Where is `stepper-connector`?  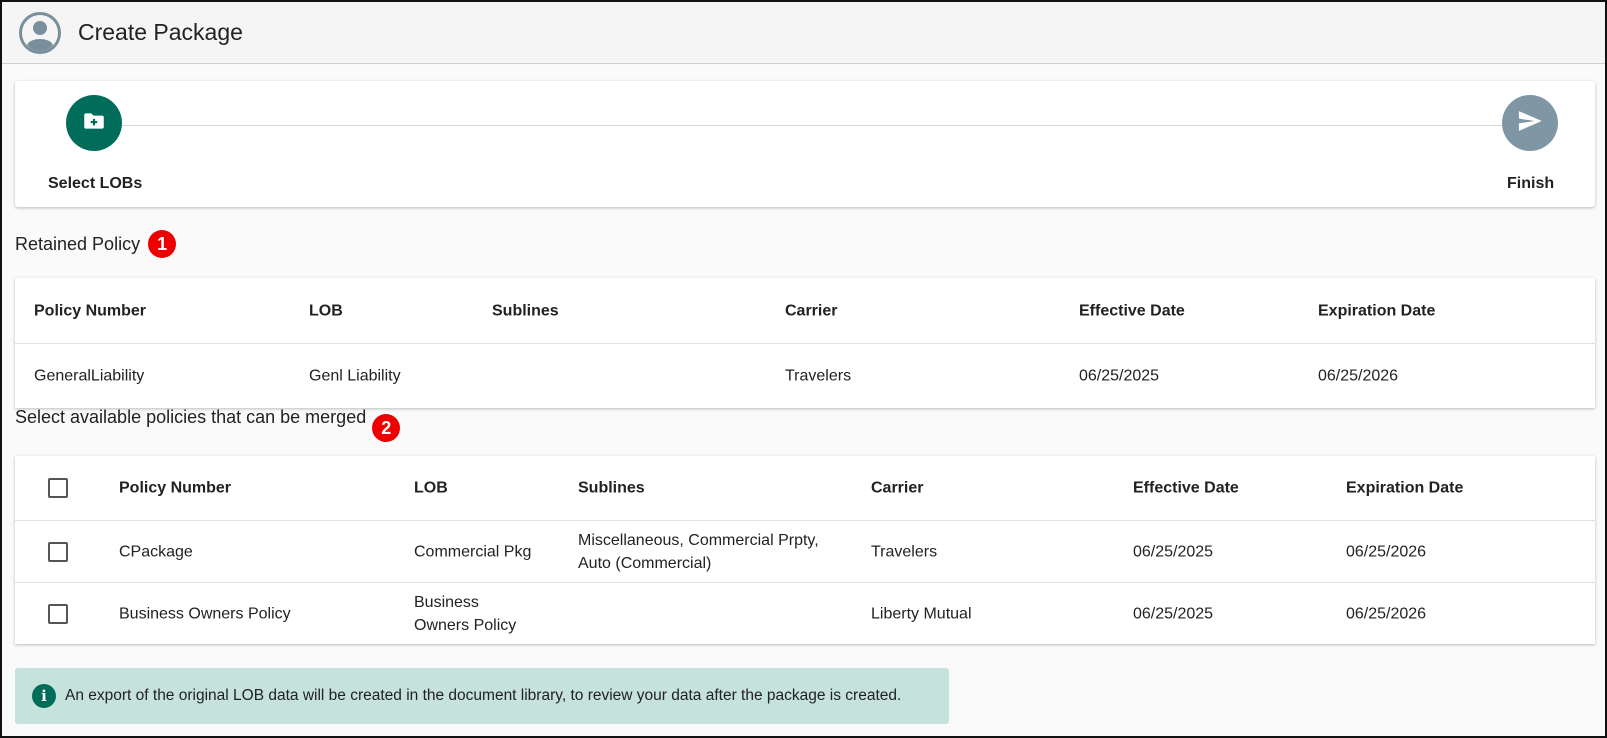 stepper-connector is located at coordinates (828, 125).